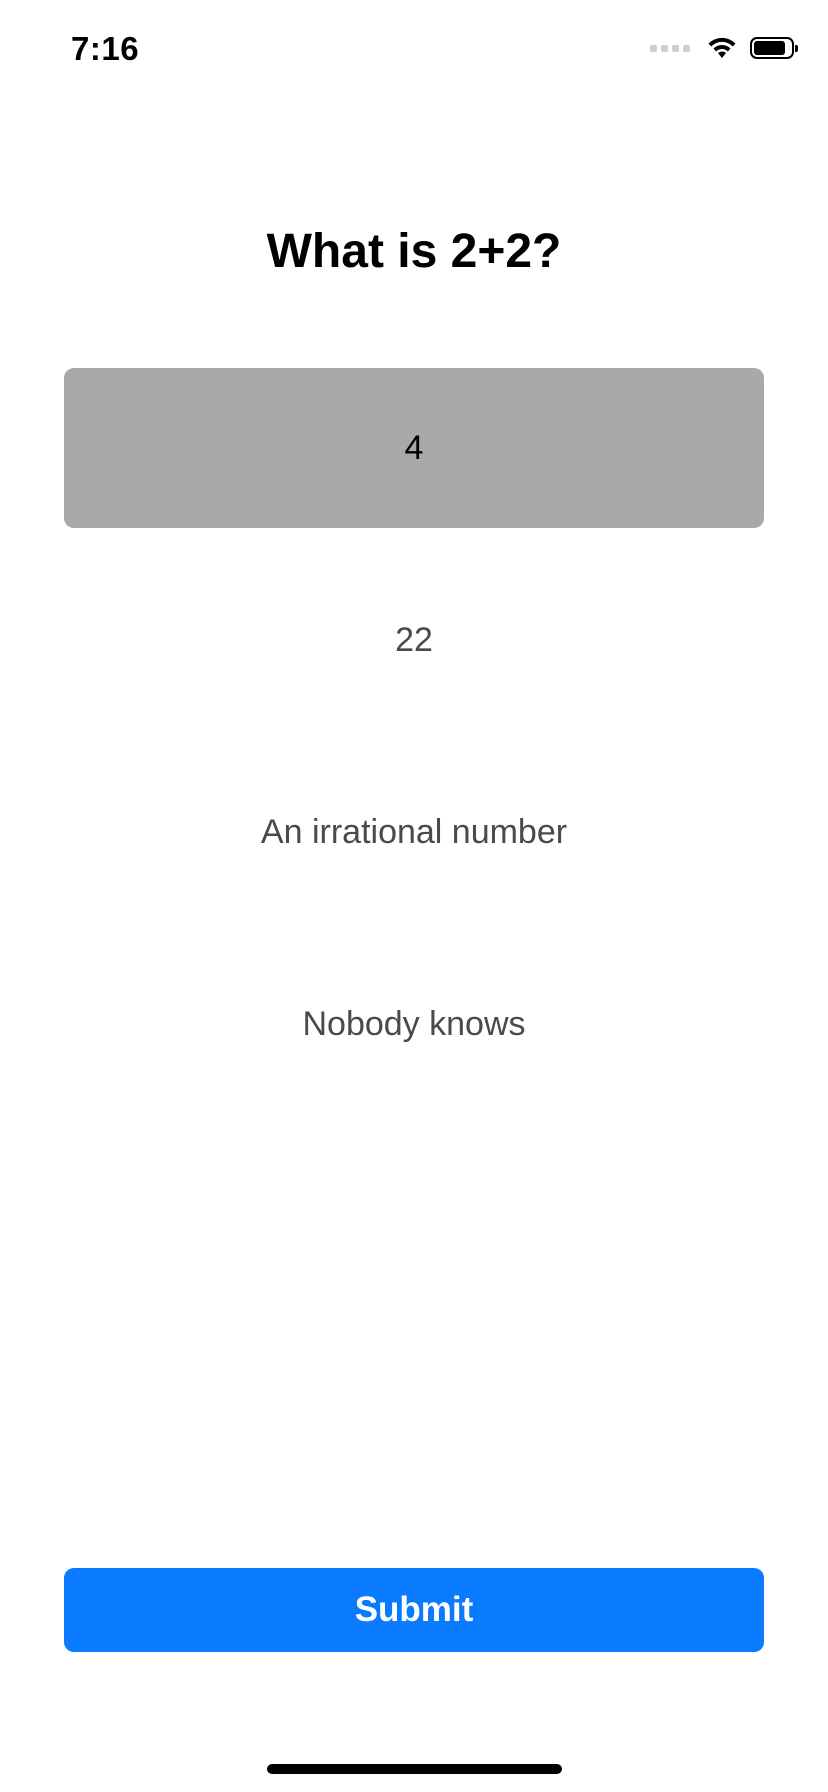  What do you see at coordinates (414, 50) in the screenshot?
I see `status-bar: 7:16` at bounding box center [414, 50].